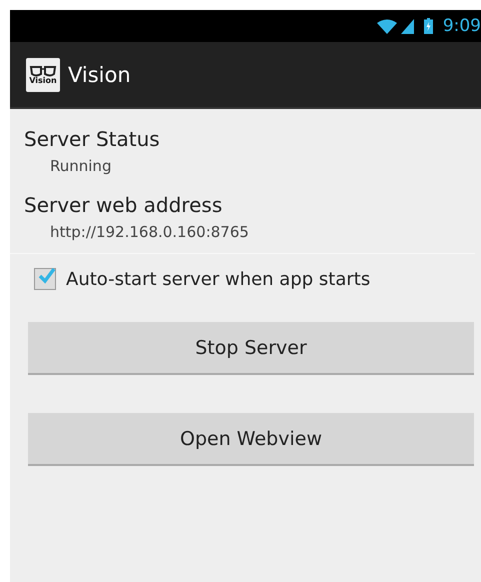 This screenshot has height=582, width=481. What do you see at coordinates (149, 232) in the screenshot?
I see `section-value: http://192.168.0.160:8765` at bounding box center [149, 232].